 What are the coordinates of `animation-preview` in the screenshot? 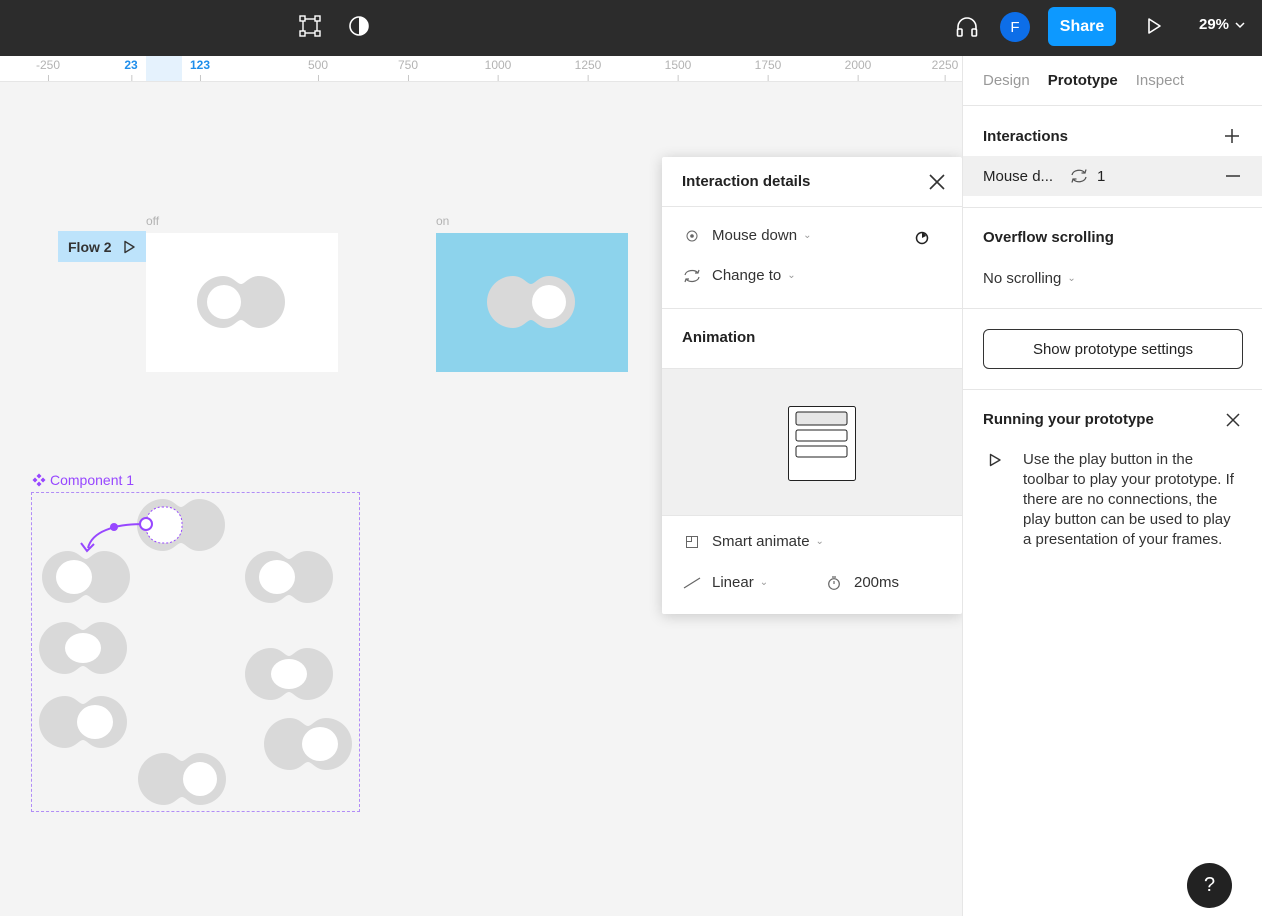 It's located at (812, 442).